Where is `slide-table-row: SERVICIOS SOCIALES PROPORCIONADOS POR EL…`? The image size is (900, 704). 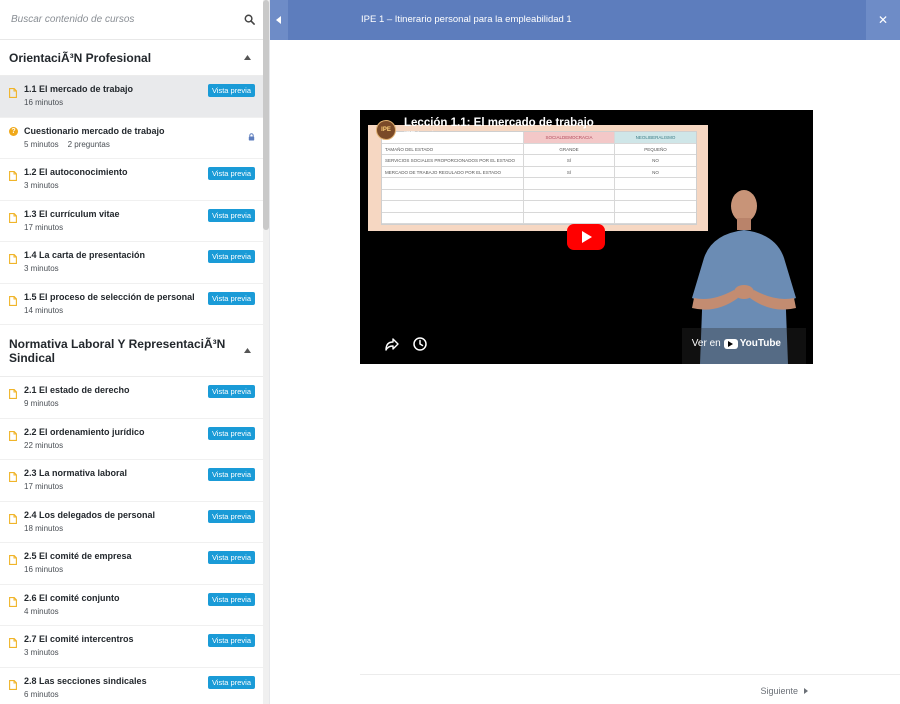 slide-table-row: SERVICIOS SOCIALES PROPORCIONADOS POR EL… is located at coordinates (539, 161).